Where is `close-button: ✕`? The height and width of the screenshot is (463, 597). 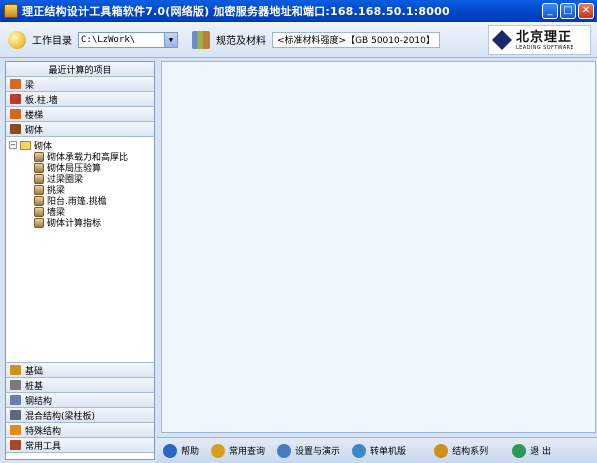 close-button: ✕ is located at coordinates (586, 11).